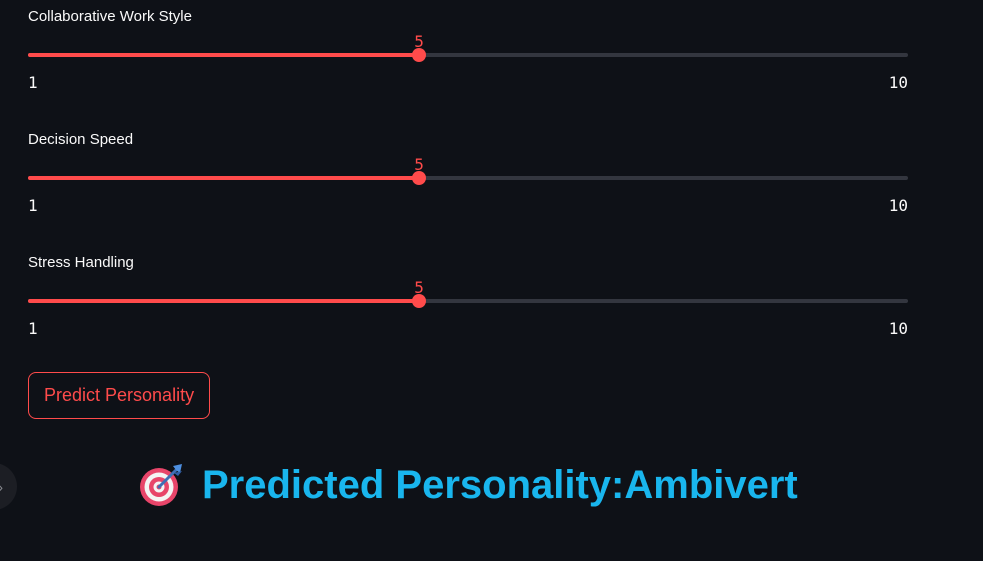  I want to click on slider-label: Stress Handling, so click(81, 262).